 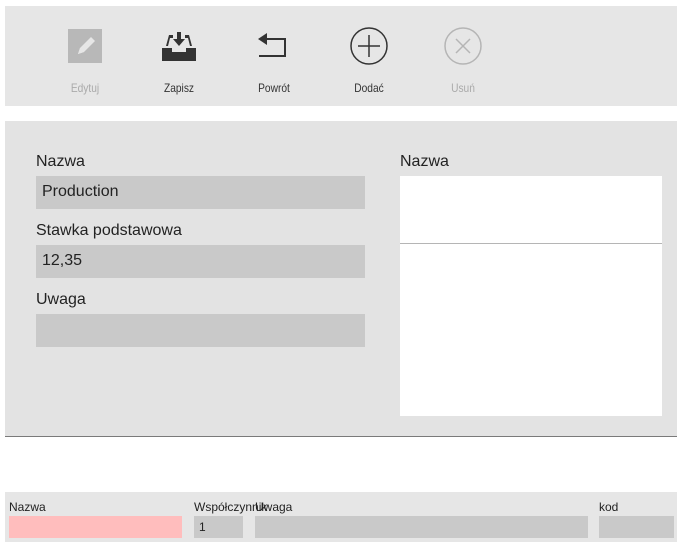 What do you see at coordinates (61, 299) in the screenshot?
I see `note-label: Uwaga` at bounding box center [61, 299].